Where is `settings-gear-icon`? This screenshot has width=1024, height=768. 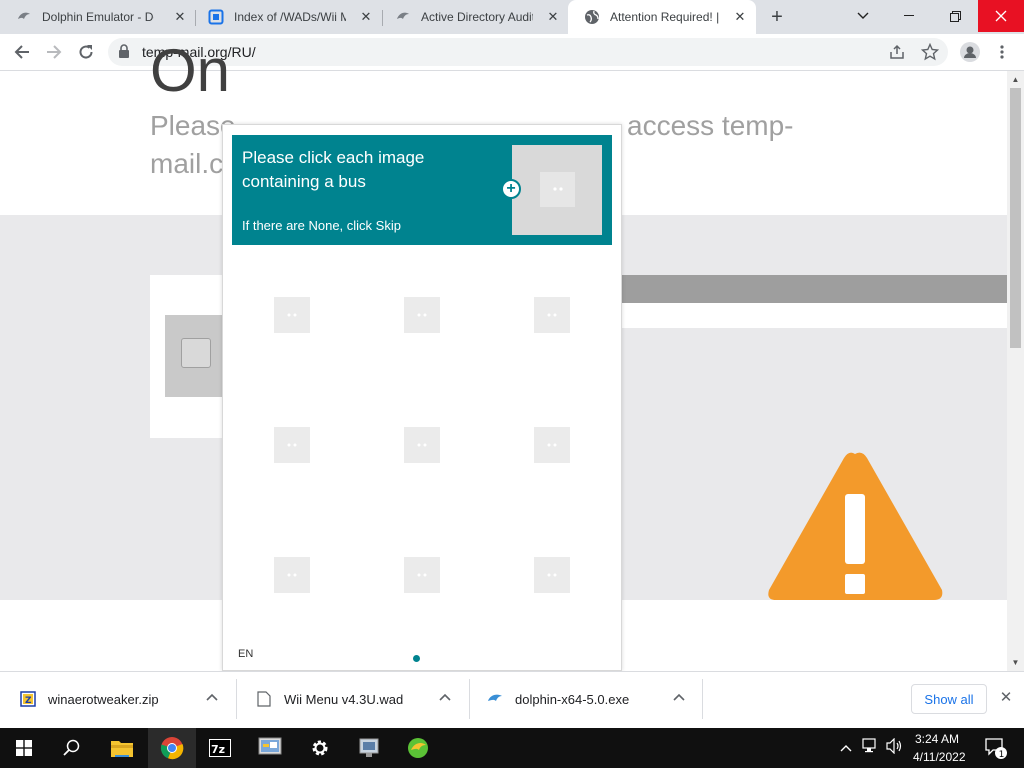 settings-gear-icon is located at coordinates (320, 748).